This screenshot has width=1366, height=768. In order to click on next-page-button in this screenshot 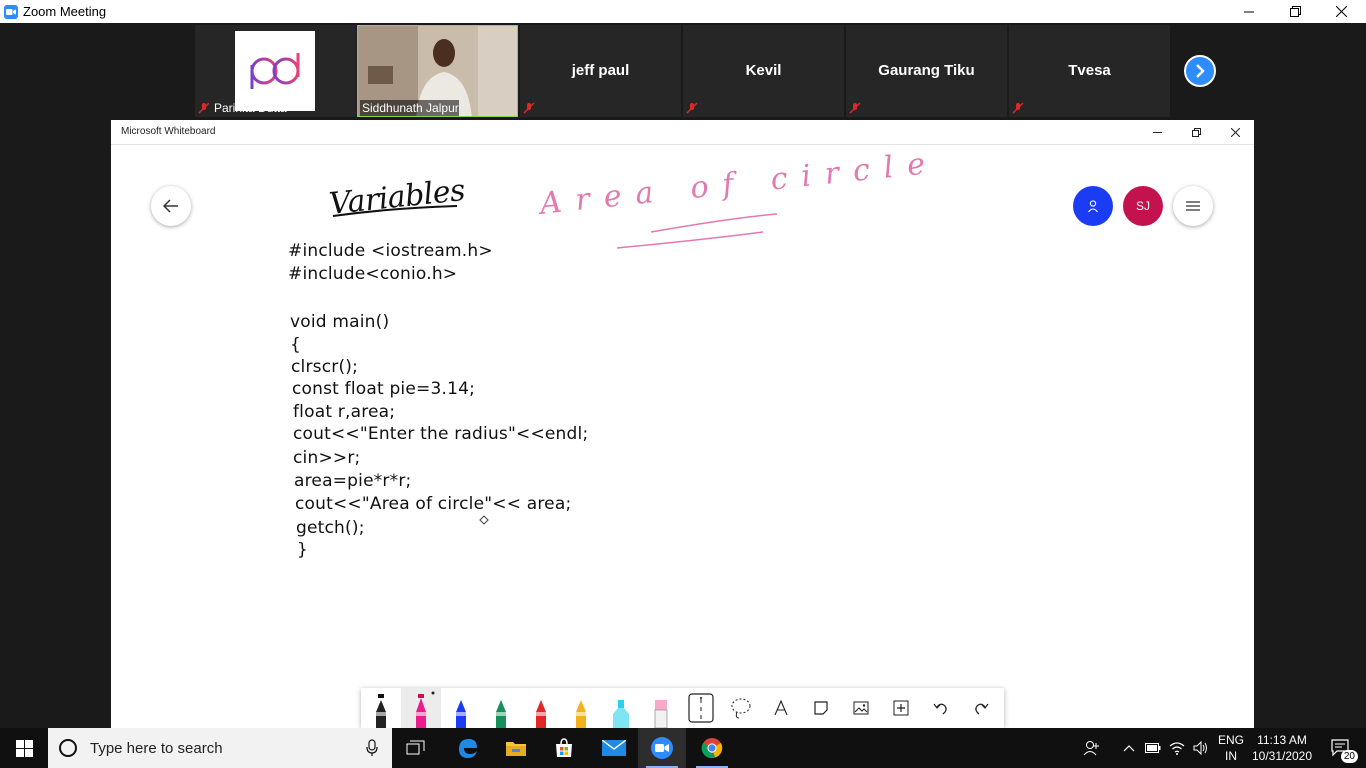, I will do `click(1200, 71)`.